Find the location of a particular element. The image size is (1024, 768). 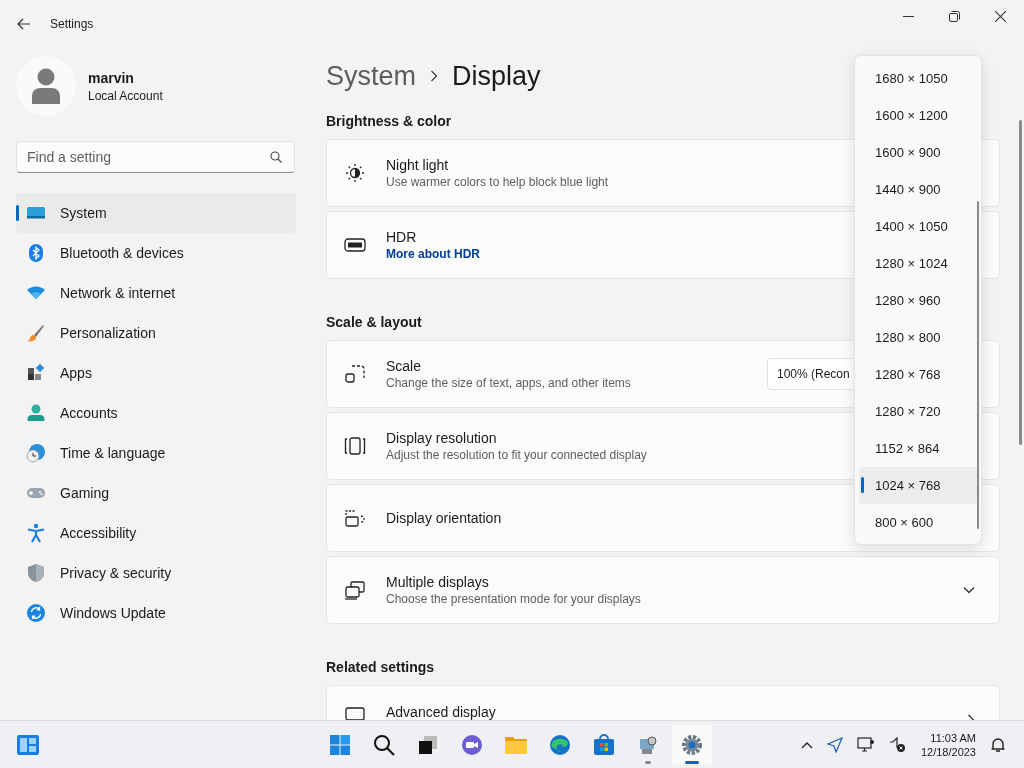

night-light-icon is located at coordinates (355, 173).